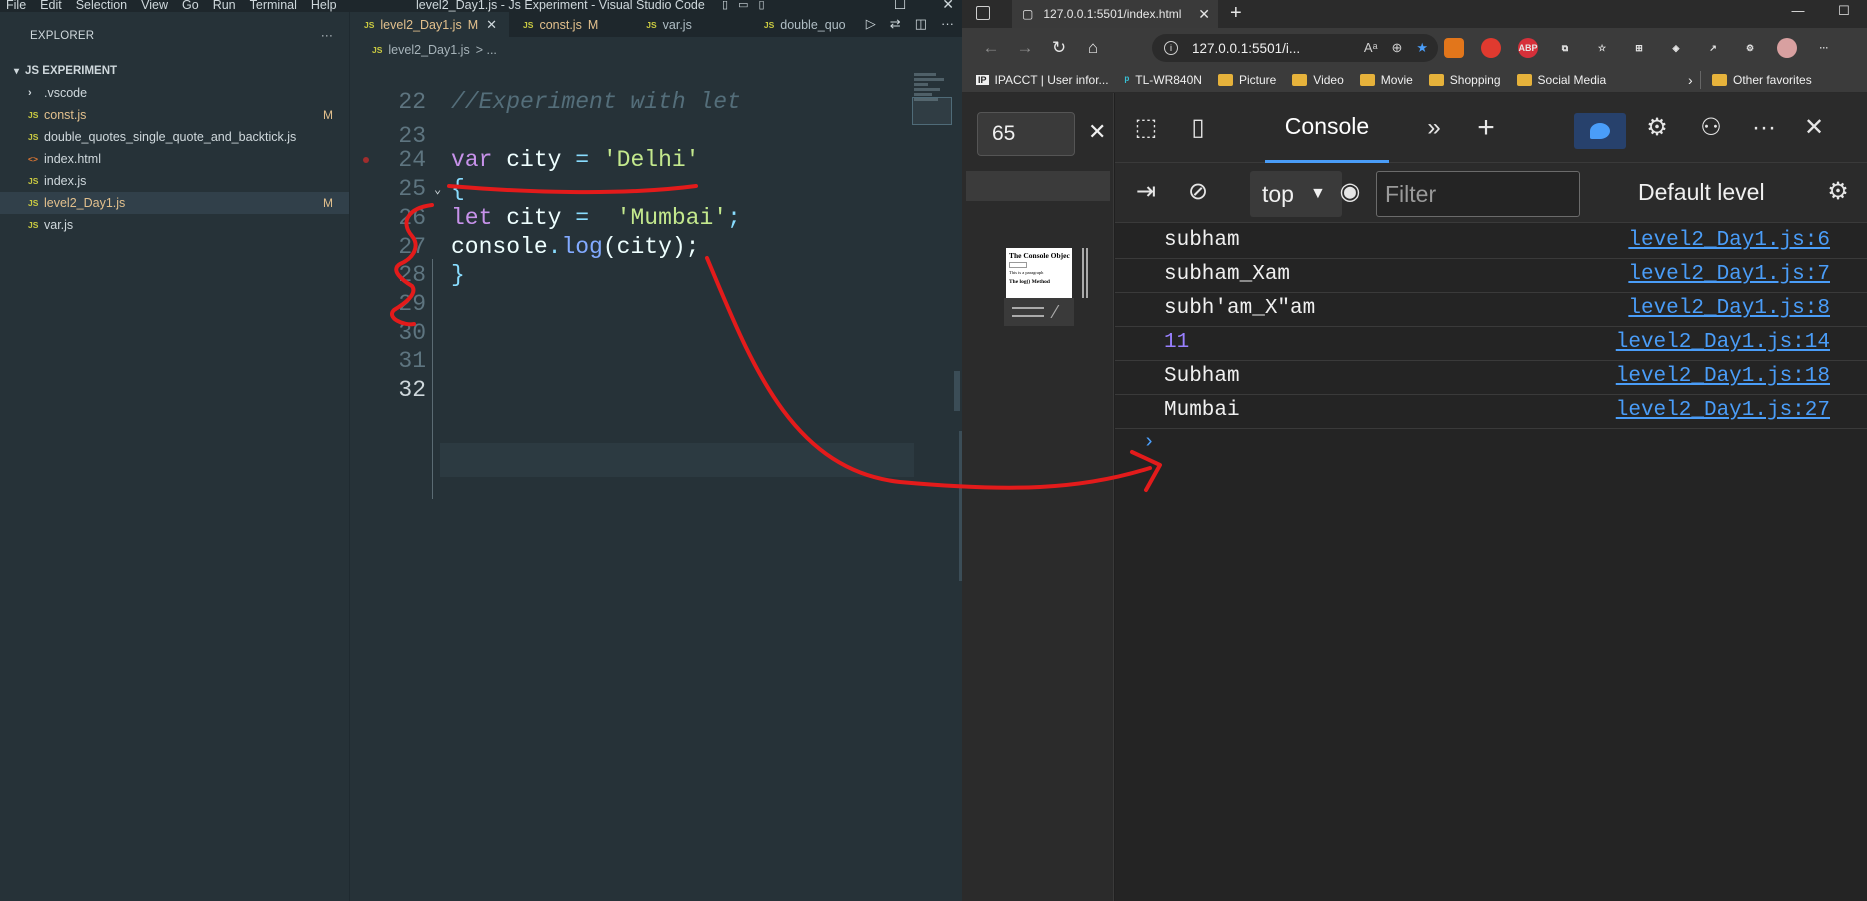 The height and width of the screenshot is (901, 1867). I want to click on more-actions-icon: ···, so click(947, 24).